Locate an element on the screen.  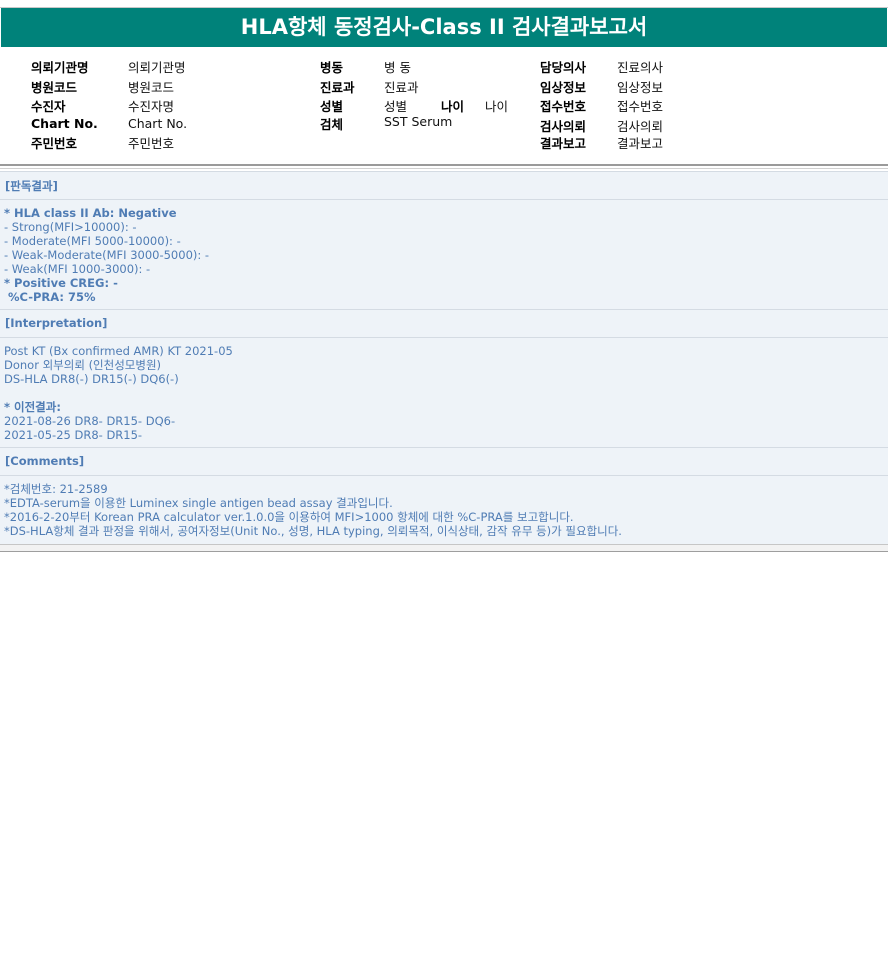
section-header-reading: [판독결과] is located at coordinates (444, 185).